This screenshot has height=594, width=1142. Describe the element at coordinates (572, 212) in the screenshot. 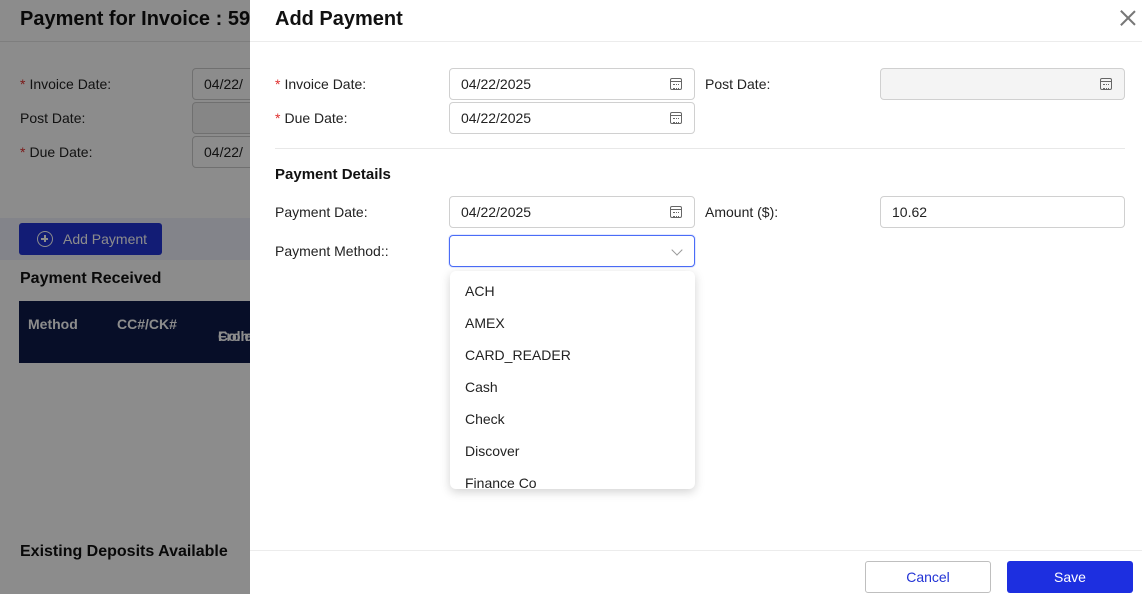

I see `payment-date-input: 04/22/2025` at that location.